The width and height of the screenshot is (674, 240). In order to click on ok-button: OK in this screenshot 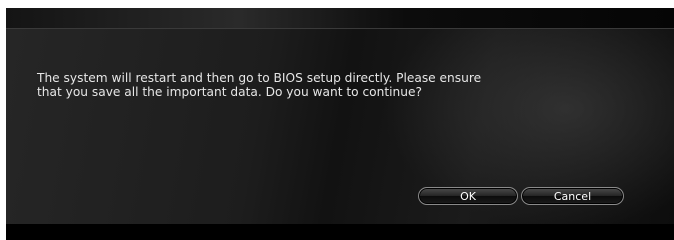, I will do `click(468, 196)`.